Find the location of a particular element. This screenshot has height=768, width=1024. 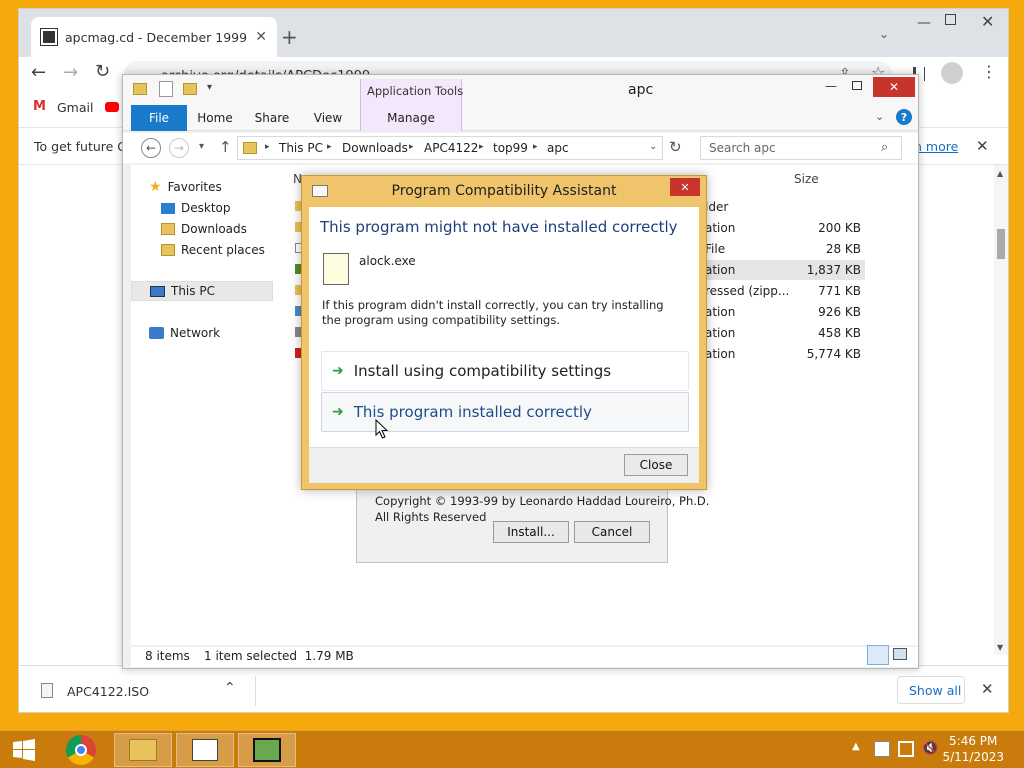

show-all-label: Show all is located at coordinates (935, 690).